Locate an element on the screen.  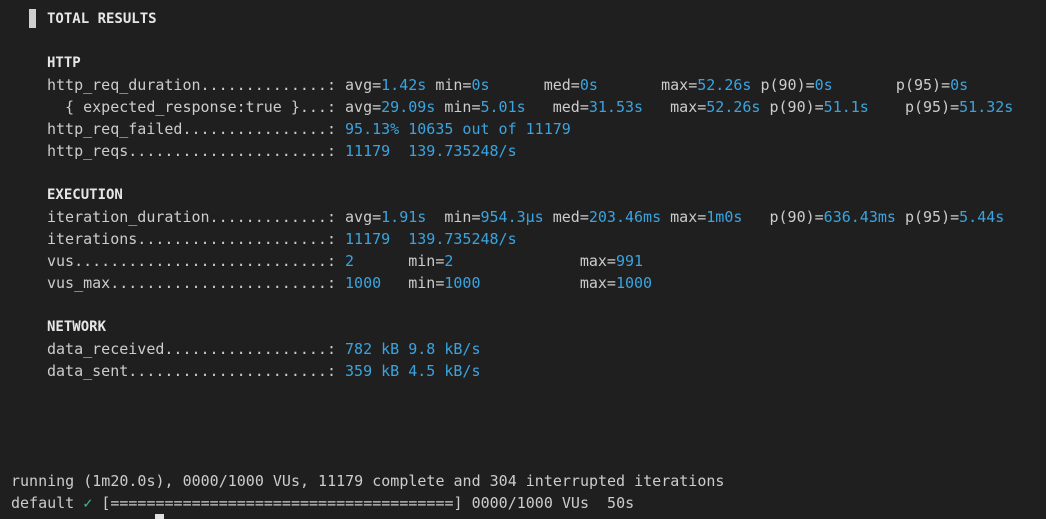
med-value: 203.46ms is located at coordinates (625, 217).